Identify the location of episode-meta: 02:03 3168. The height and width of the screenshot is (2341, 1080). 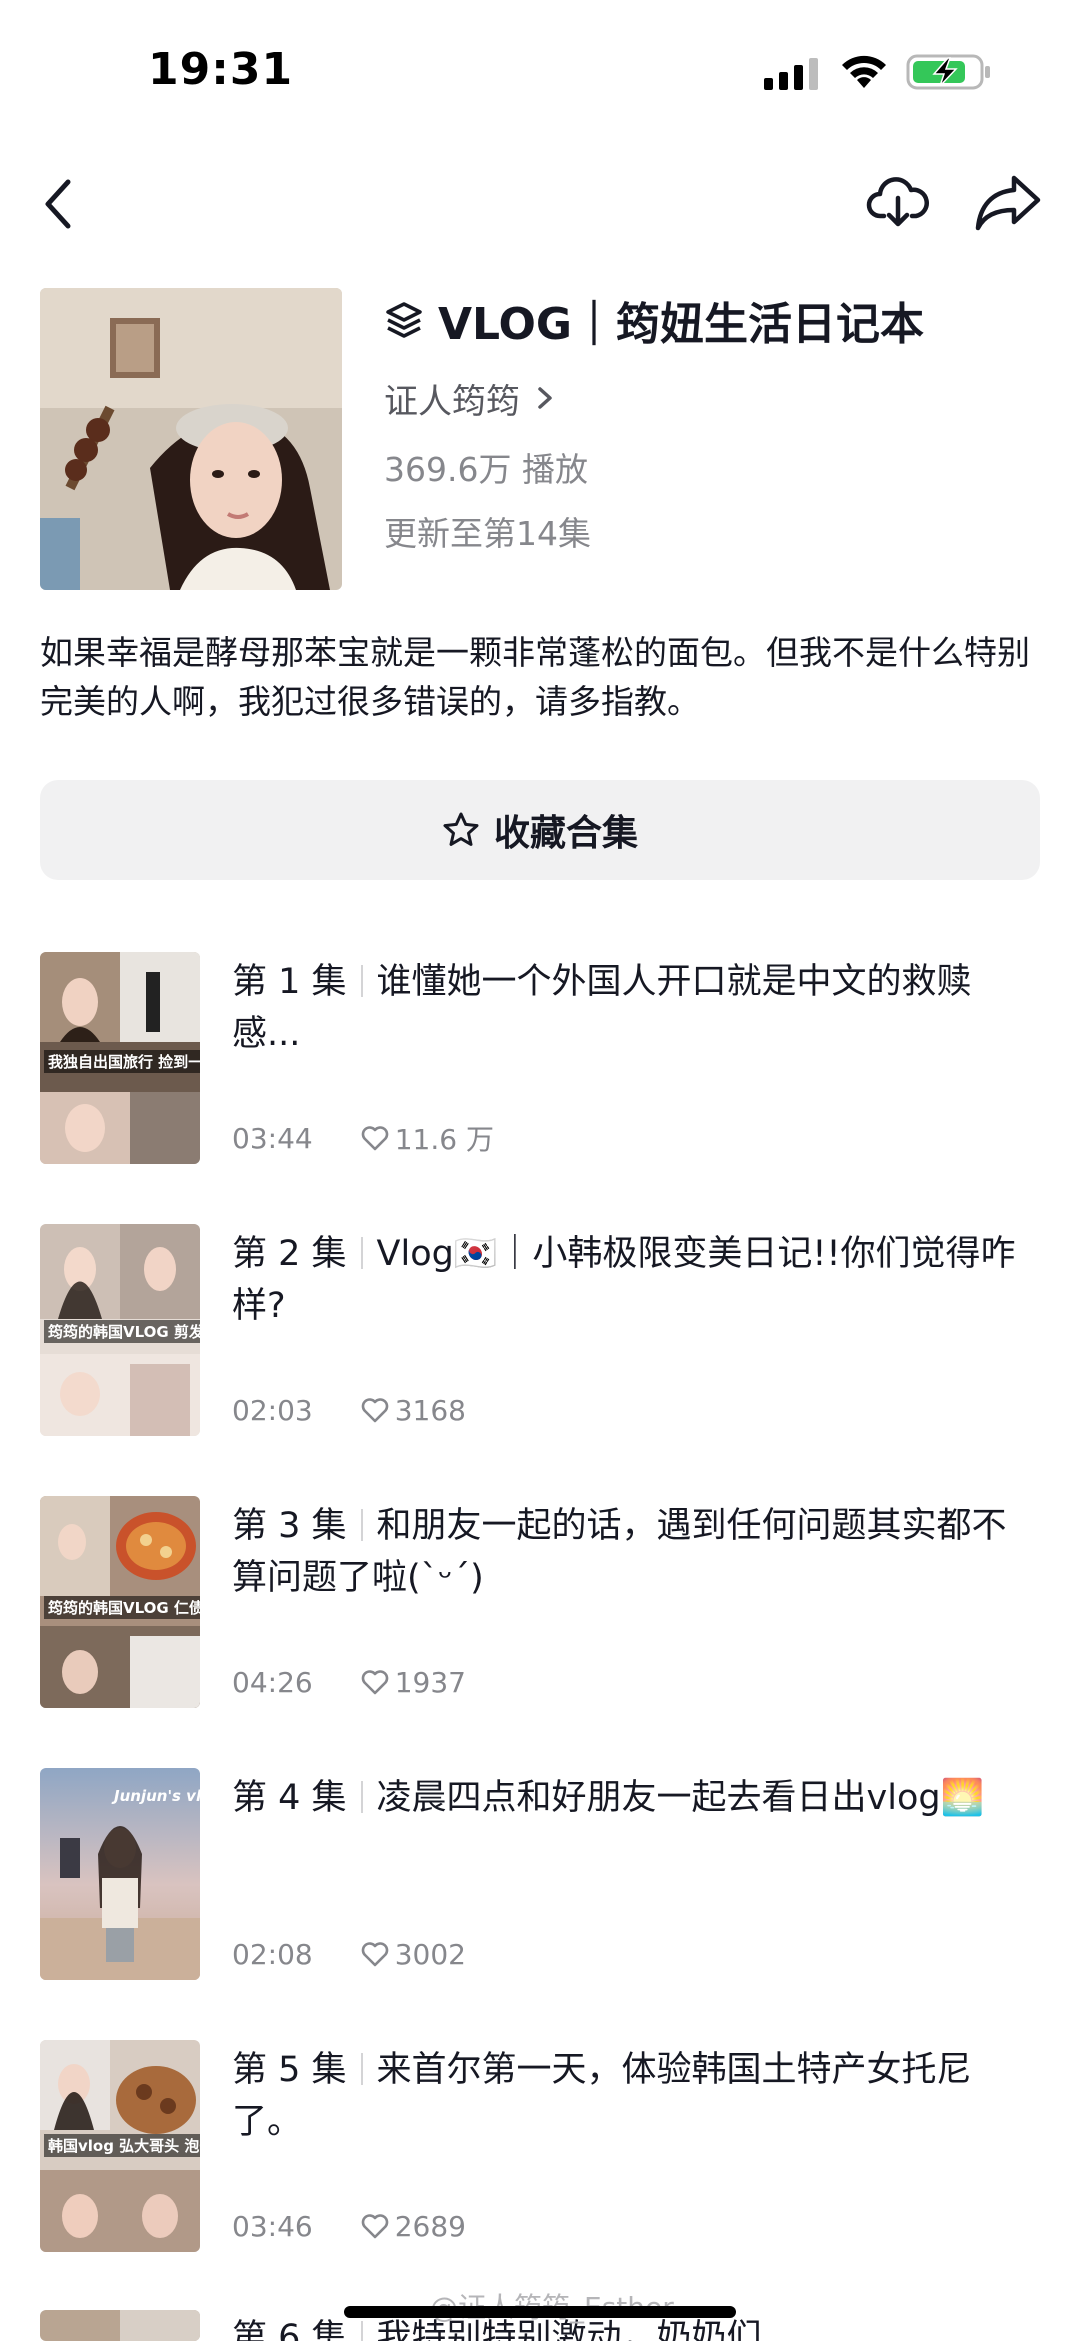
(349, 1410).